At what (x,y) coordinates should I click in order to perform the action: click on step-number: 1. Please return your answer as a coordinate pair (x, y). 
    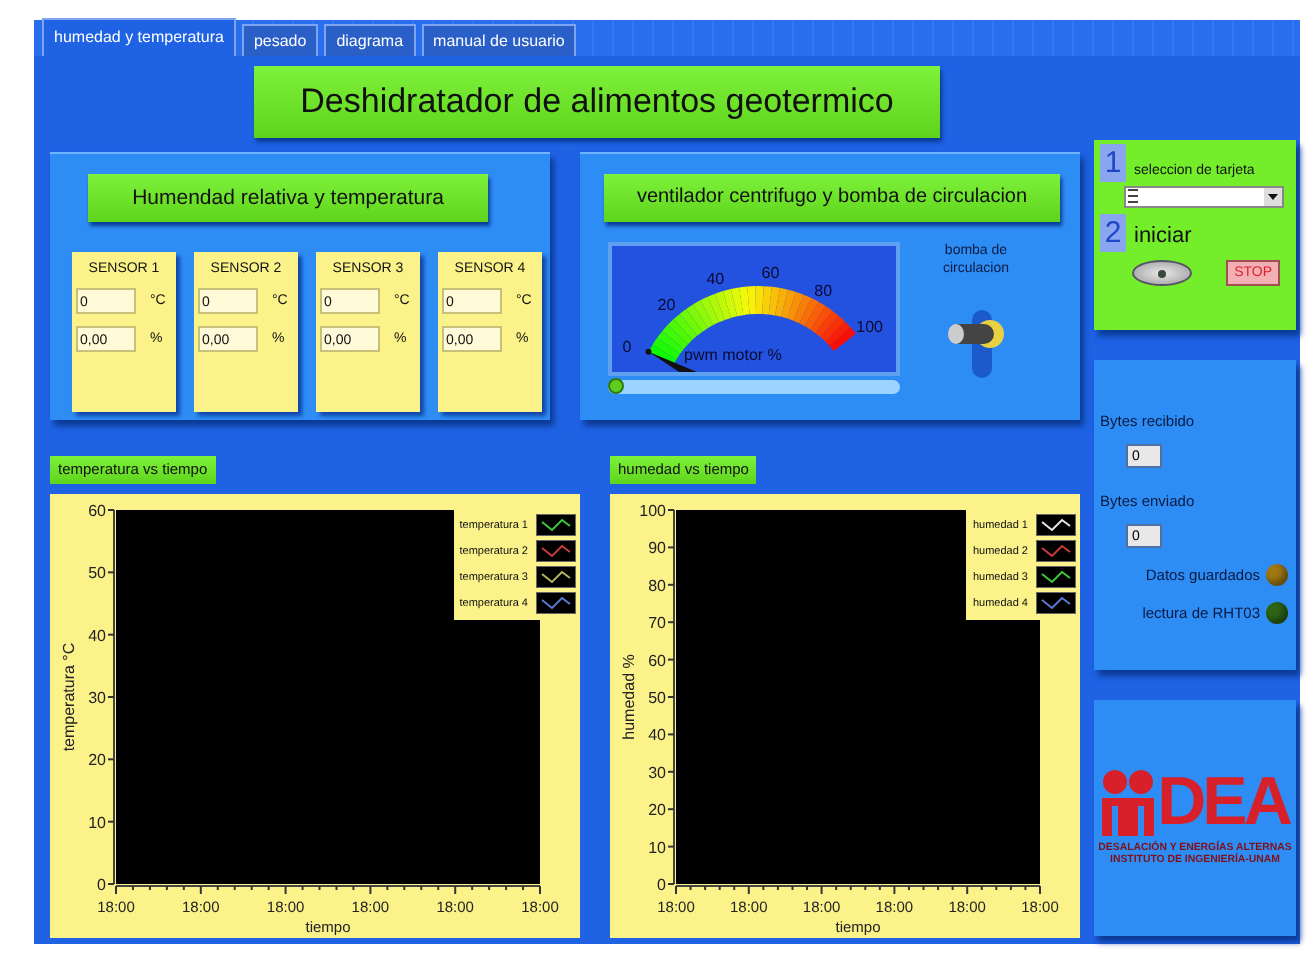
    Looking at the image, I should click on (1113, 163).